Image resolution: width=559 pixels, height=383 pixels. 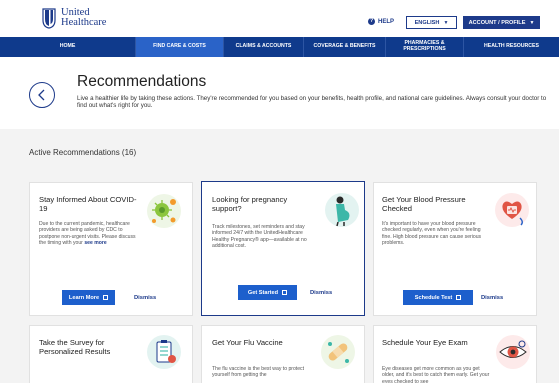 What do you see at coordinates (511, 47) in the screenshot?
I see `nav-item-health-resources: HEALTH RESOURCES` at bounding box center [511, 47].